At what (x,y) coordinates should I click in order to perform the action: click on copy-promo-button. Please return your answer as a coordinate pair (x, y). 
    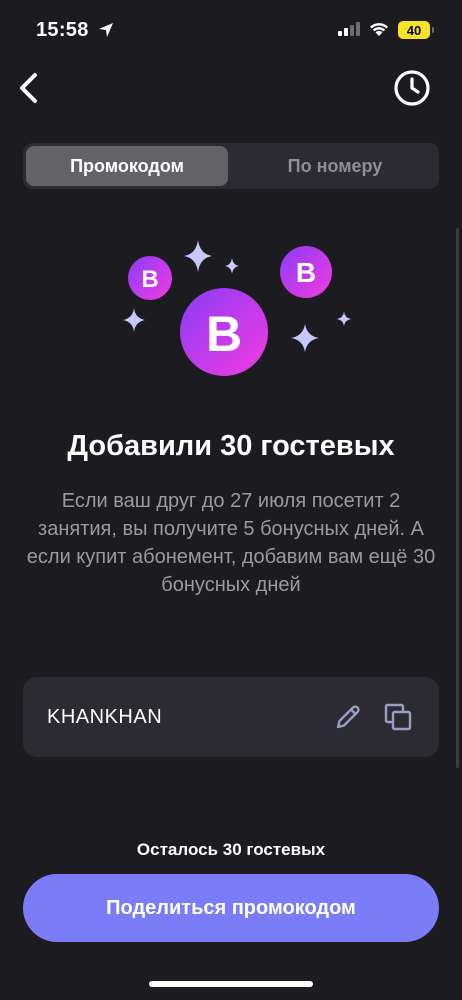
    Looking at the image, I should click on (398, 717).